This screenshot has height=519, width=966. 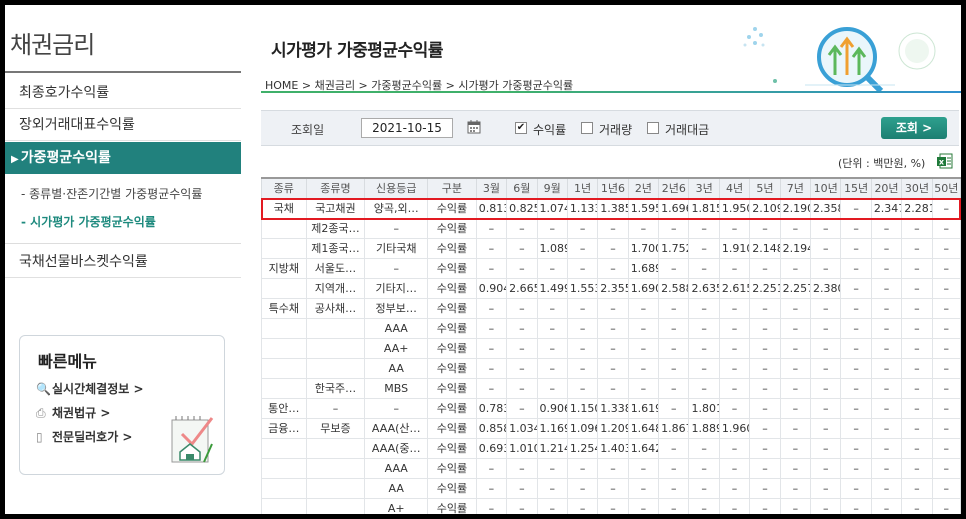 I want to click on sidebar-sub-by-type-maturity: - 종류별·잔존기간별 가중평균수익률, so click(x=111, y=193).